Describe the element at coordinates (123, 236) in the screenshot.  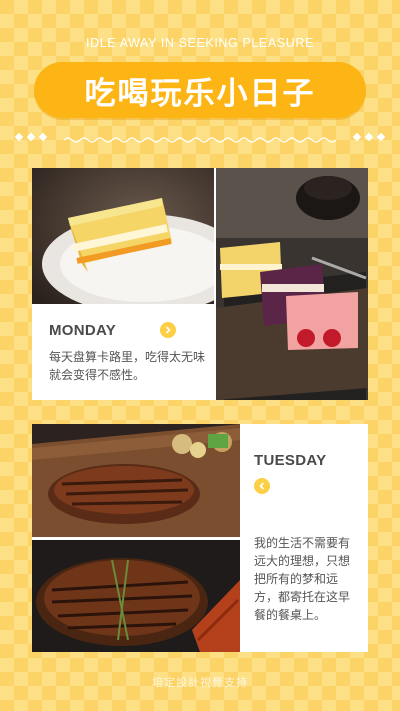
I see `cake-slice-photo` at that location.